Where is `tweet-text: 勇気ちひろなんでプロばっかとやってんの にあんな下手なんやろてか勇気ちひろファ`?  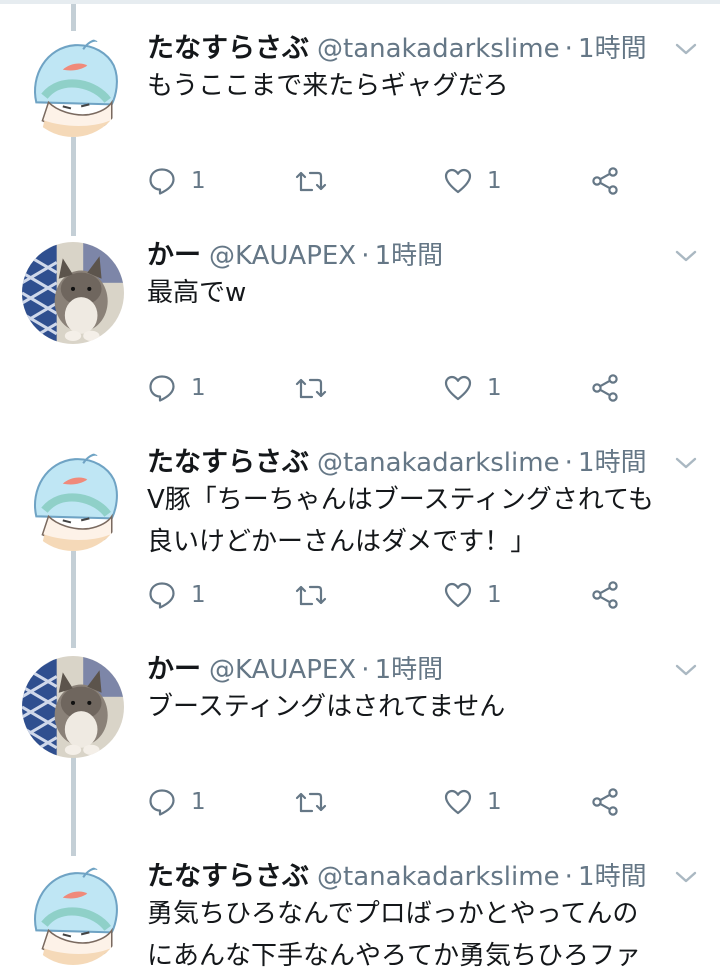 tweet-text: 勇気ちひろなんでプロばっかとやってんの にあんな下手なんやろてか勇気ちひろファ is located at coordinates (394, 935).